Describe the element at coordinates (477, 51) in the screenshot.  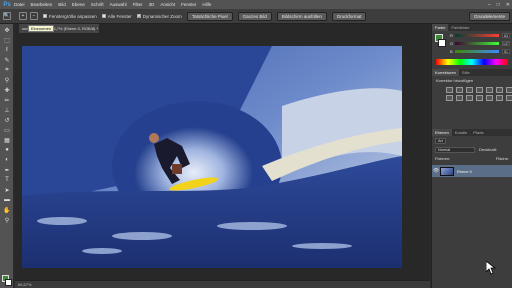
I see `slider-b-track` at that location.